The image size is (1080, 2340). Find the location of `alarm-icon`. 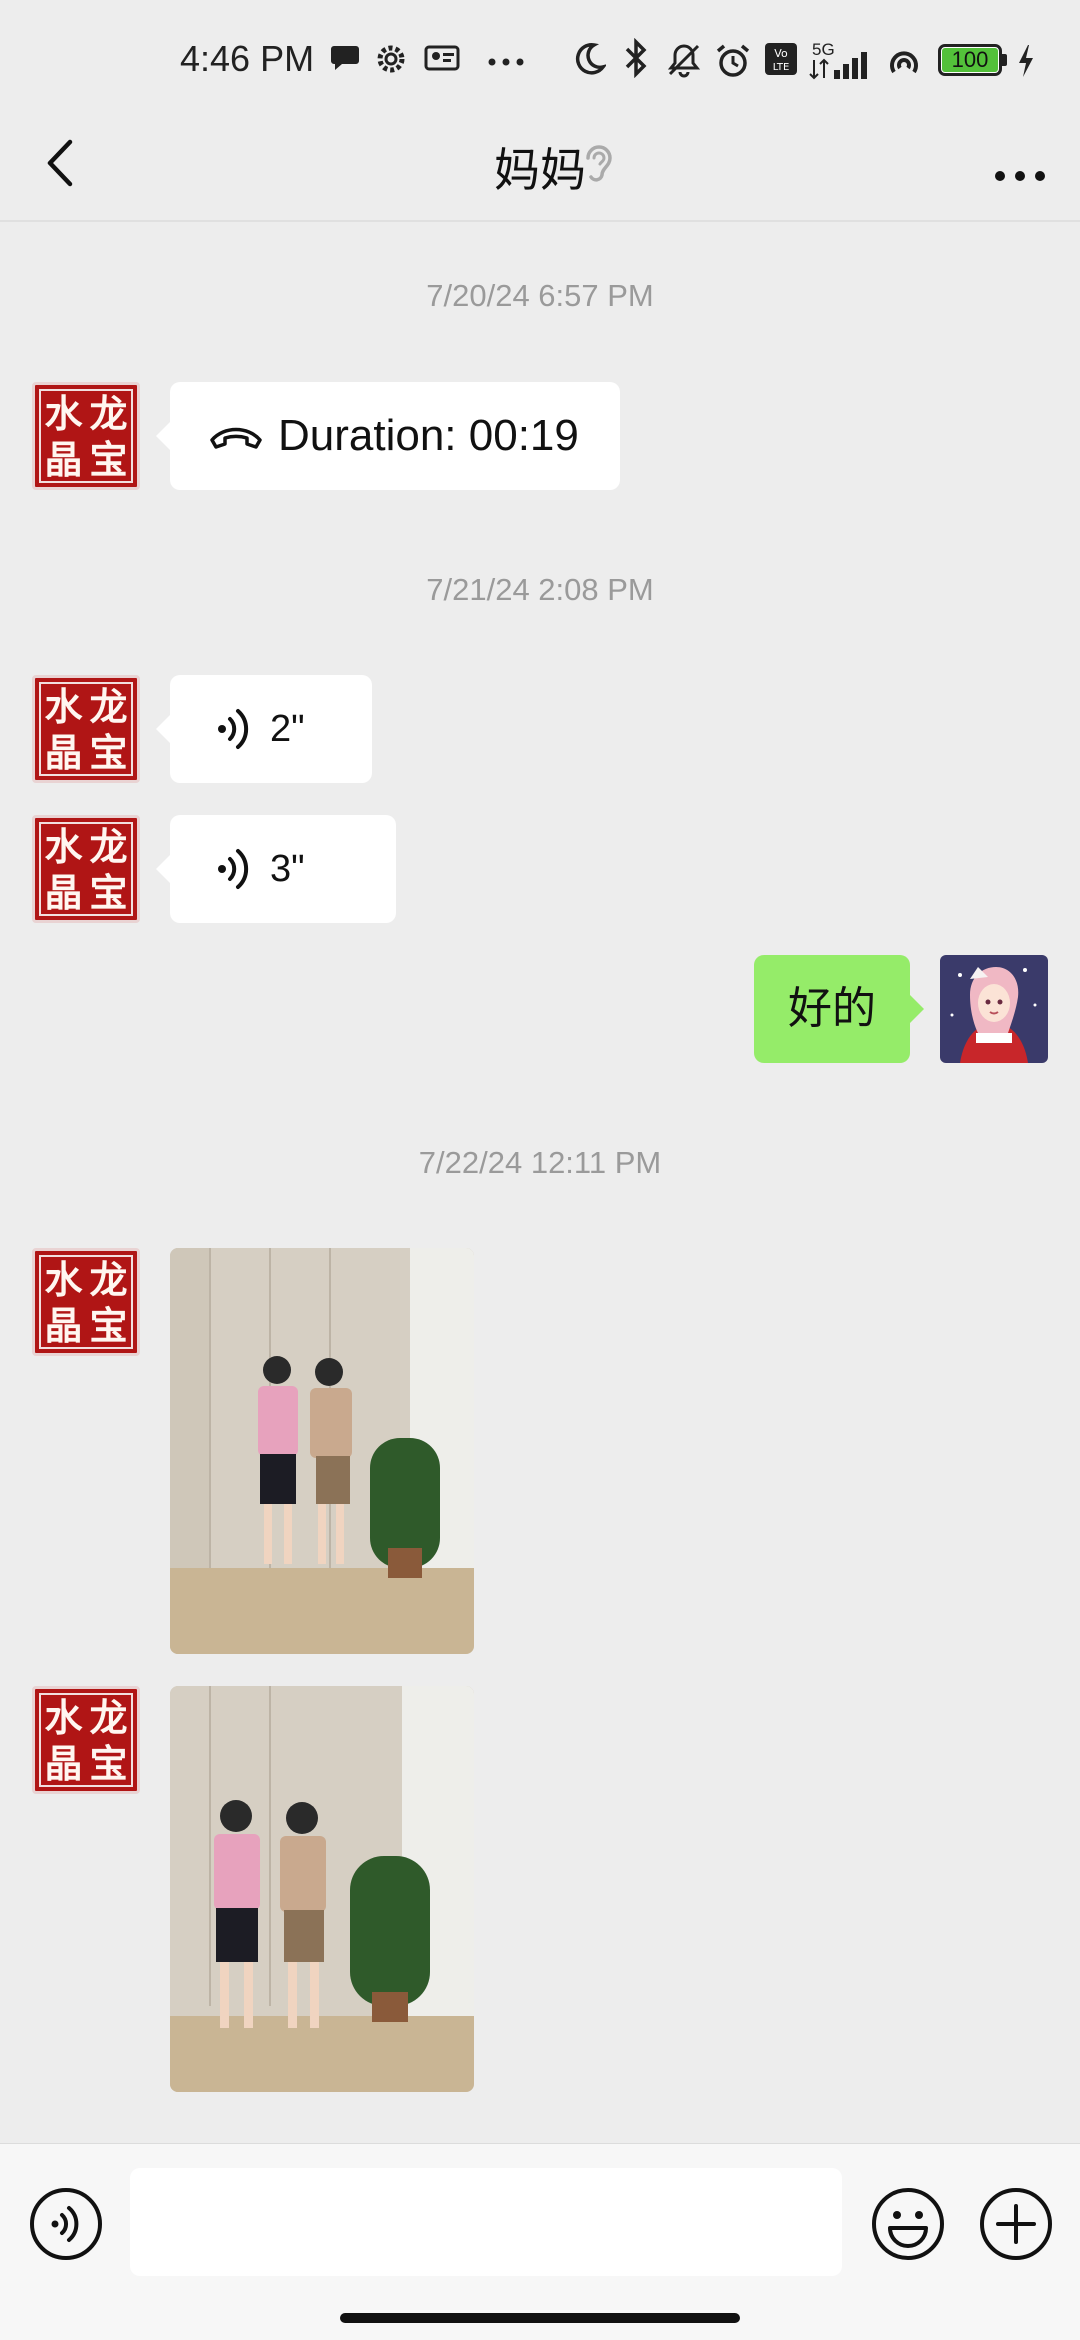

alarm-icon is located at coordinates (733, 60).